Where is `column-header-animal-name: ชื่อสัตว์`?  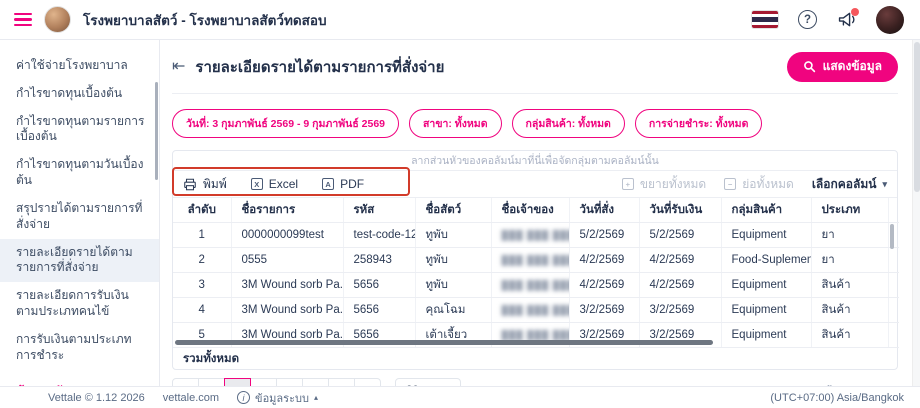 column-header-animal-name: ชื่อสัตว์ is located at coordinates (453, 210).